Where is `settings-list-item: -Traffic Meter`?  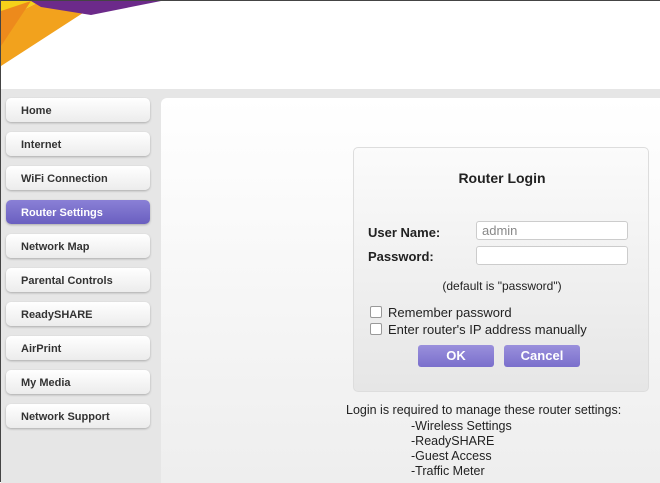
settings-list-item: -Traffic Meter is located at coordinates (448, 471).